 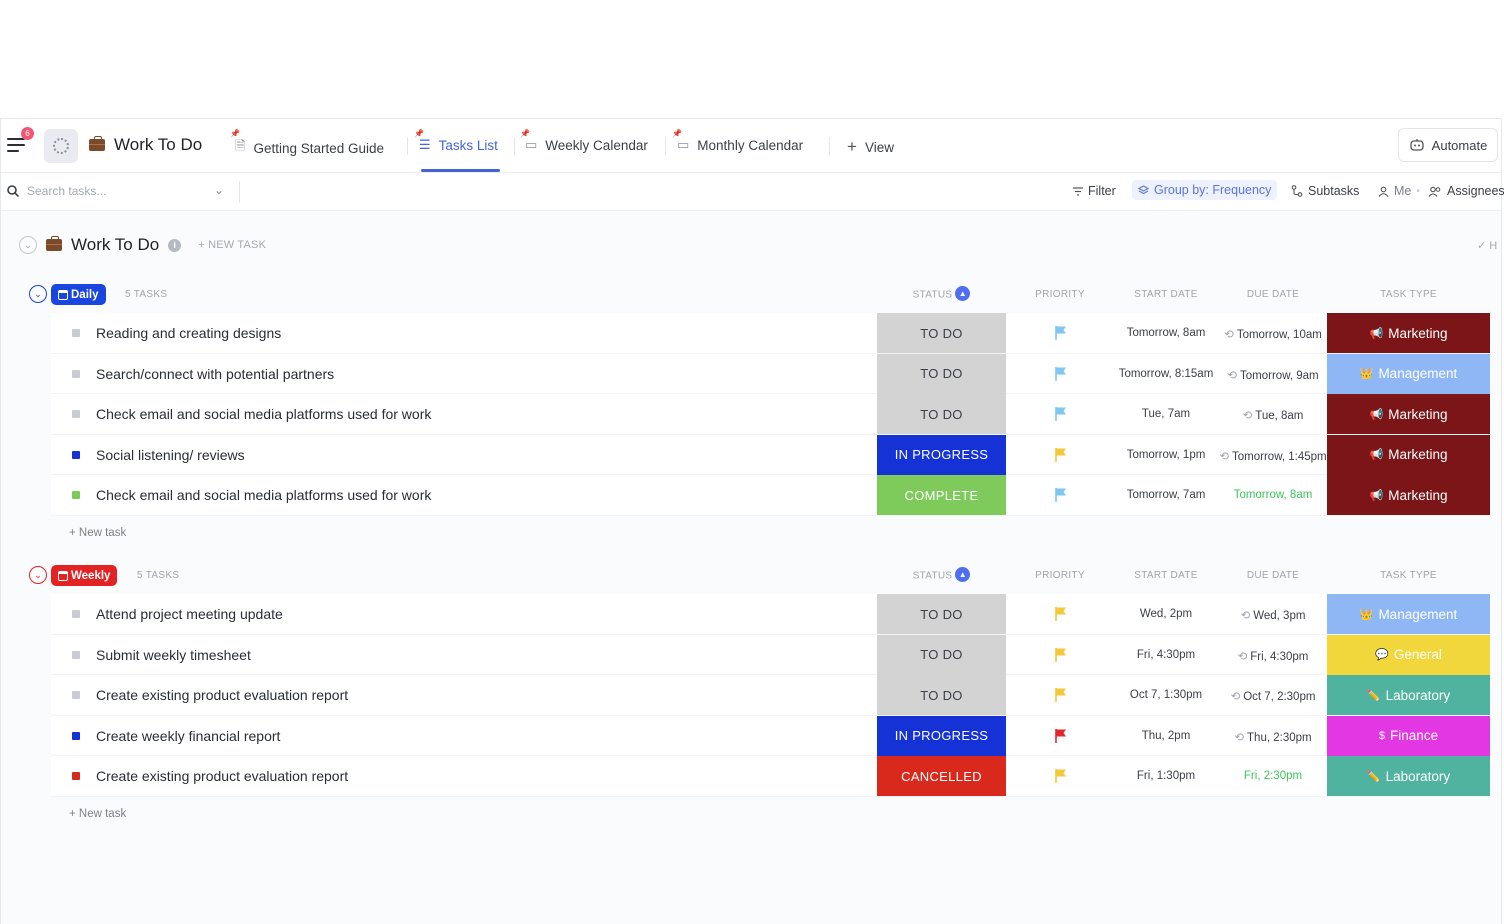 What do you see at coordinates (1273, 375) in the screenshot?
I see `due-date: ⟲ Tomorrow, 9am` at bounding box center [1273, 375].